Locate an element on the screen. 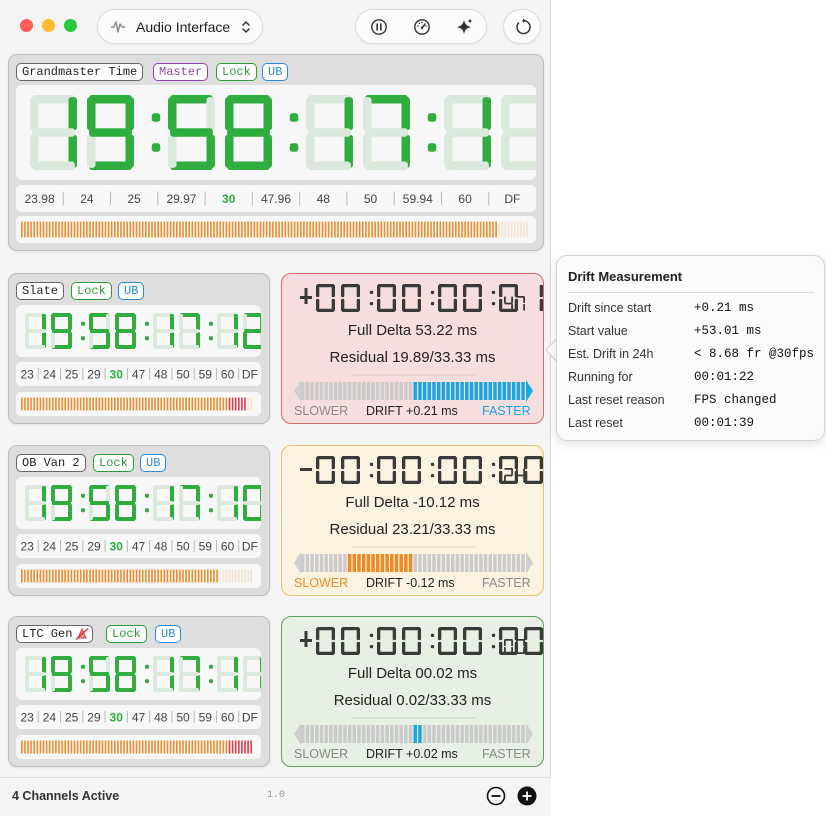 The image size is (826, 816). fps-selector: 23.98 24 25 29.97 30 47.96 48 50 59.94 60 DF is located at coordinates (276, 198).